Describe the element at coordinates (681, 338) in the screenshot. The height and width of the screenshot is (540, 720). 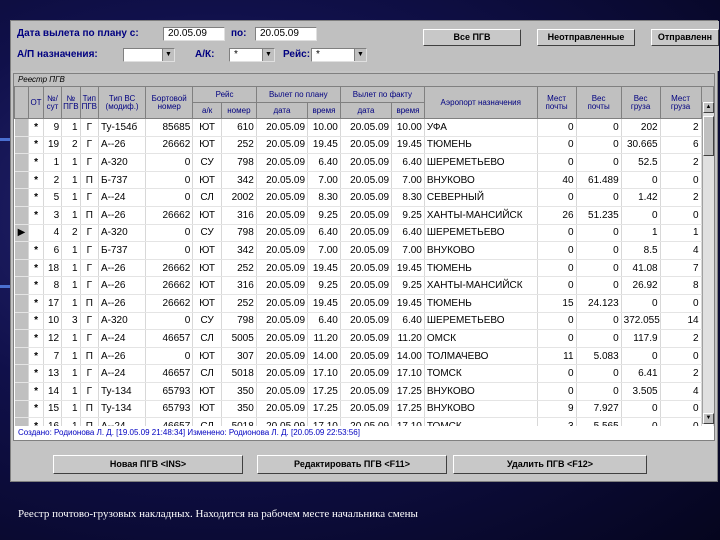
I see `cargo-pieces-cell: 2` at that location.